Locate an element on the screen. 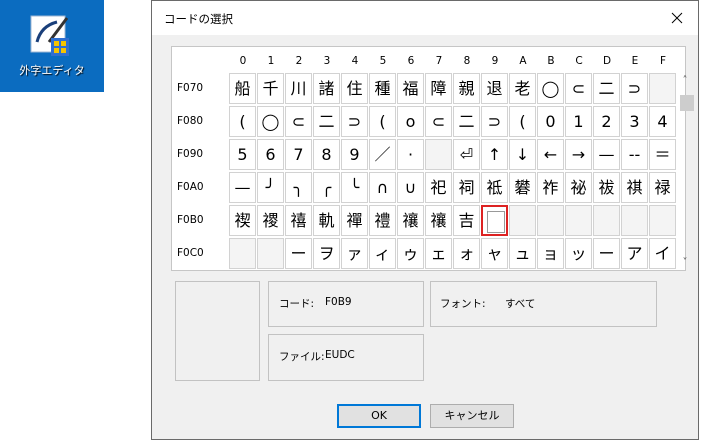 The height and width of the screenshot is (442, 703). char-cell: ア is located at coordinates (634, 253).